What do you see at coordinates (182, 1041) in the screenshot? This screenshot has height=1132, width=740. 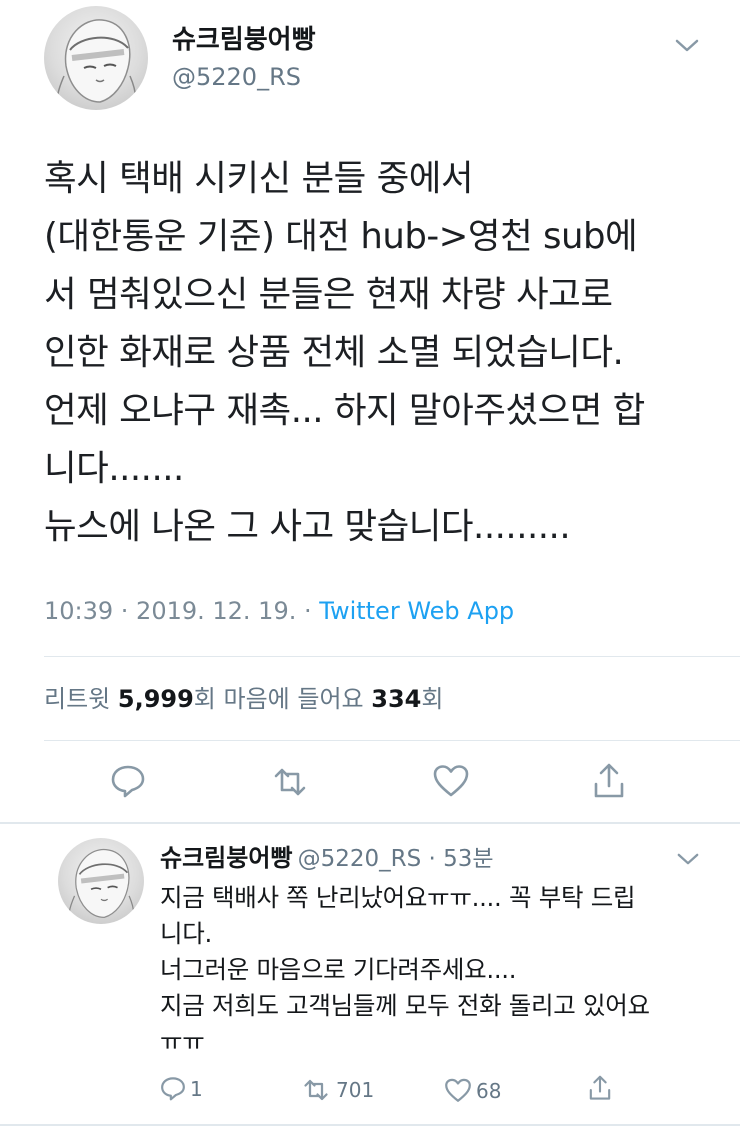 I see `reply-line: ㅠㅠ` at bounding box center [182, 1041].